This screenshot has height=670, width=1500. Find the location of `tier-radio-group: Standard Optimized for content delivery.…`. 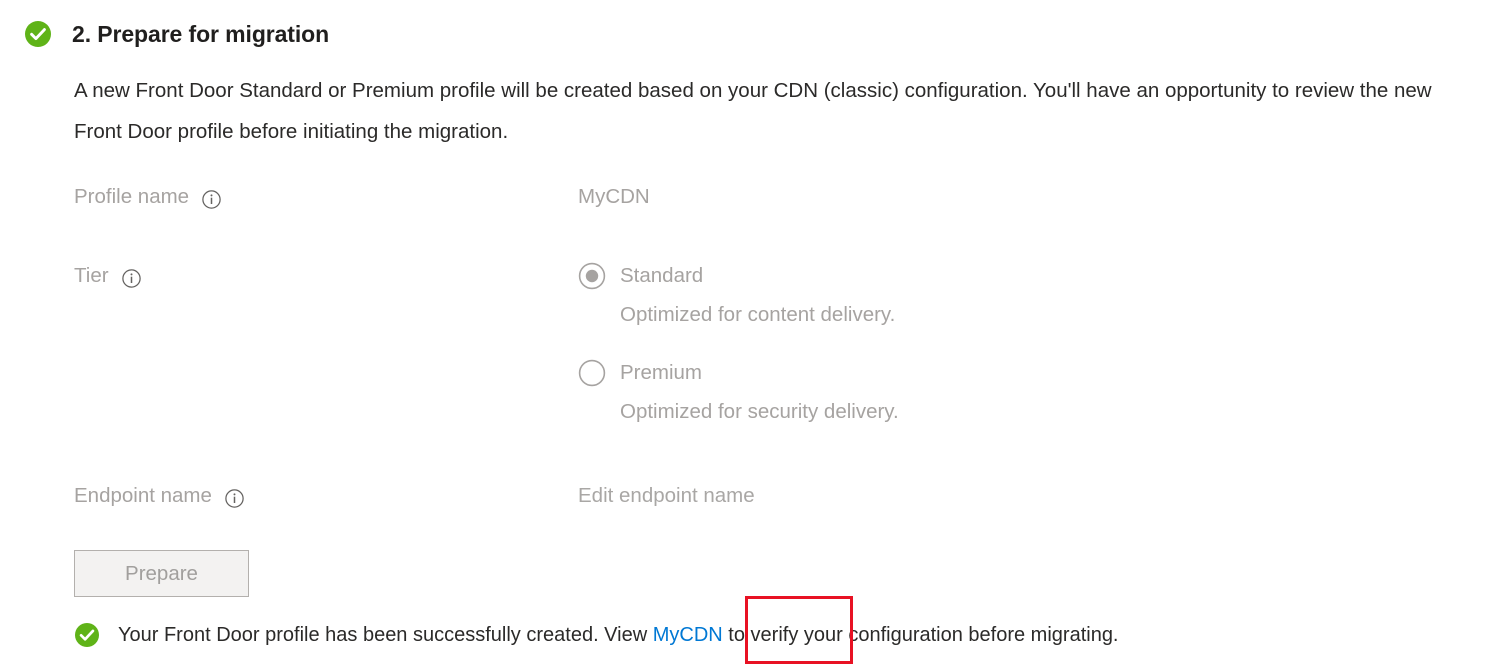

tier-radio-group: Standard Optimized for content delivery.… is located at coordinates (738, 344).